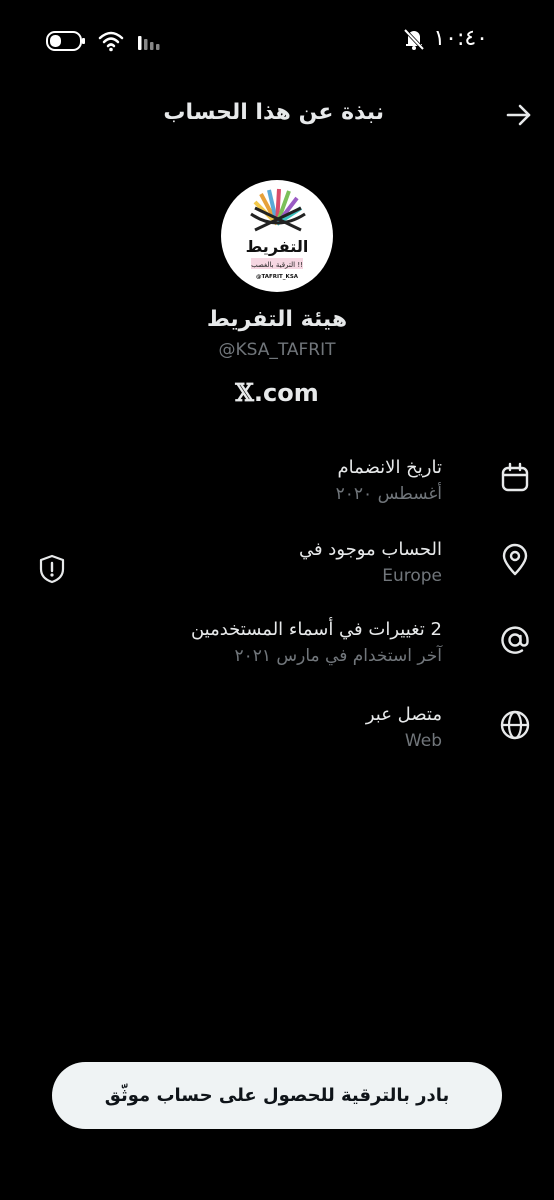 The height and width of the screenshot is (1200, 554). Describe the element at coordinates (277, 319) in the screenshot. I see `display-name: هيئة التفريط` at that location.